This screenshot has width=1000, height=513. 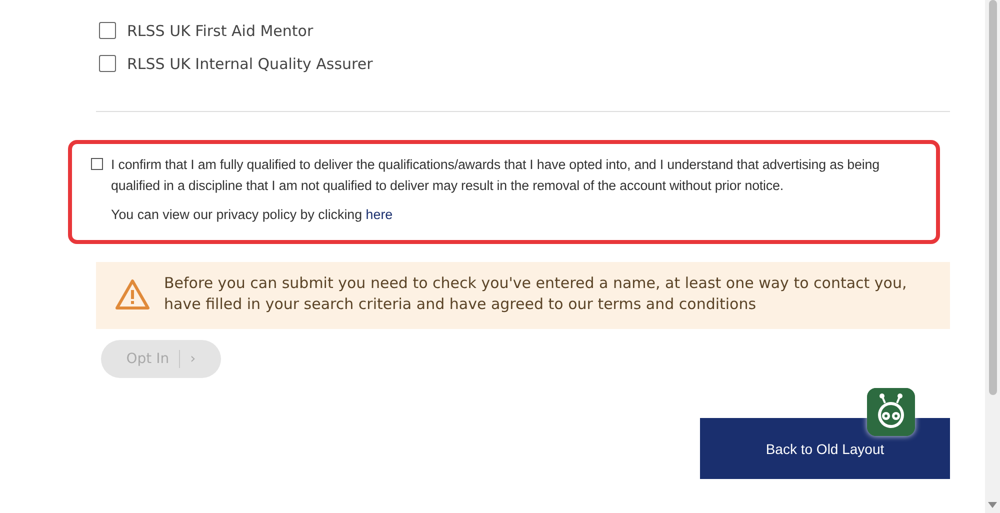 What do you see at coordinates (992, 197) in the screenshot?
I see `scrollbar-thumb` at bounding box center [992, 197].